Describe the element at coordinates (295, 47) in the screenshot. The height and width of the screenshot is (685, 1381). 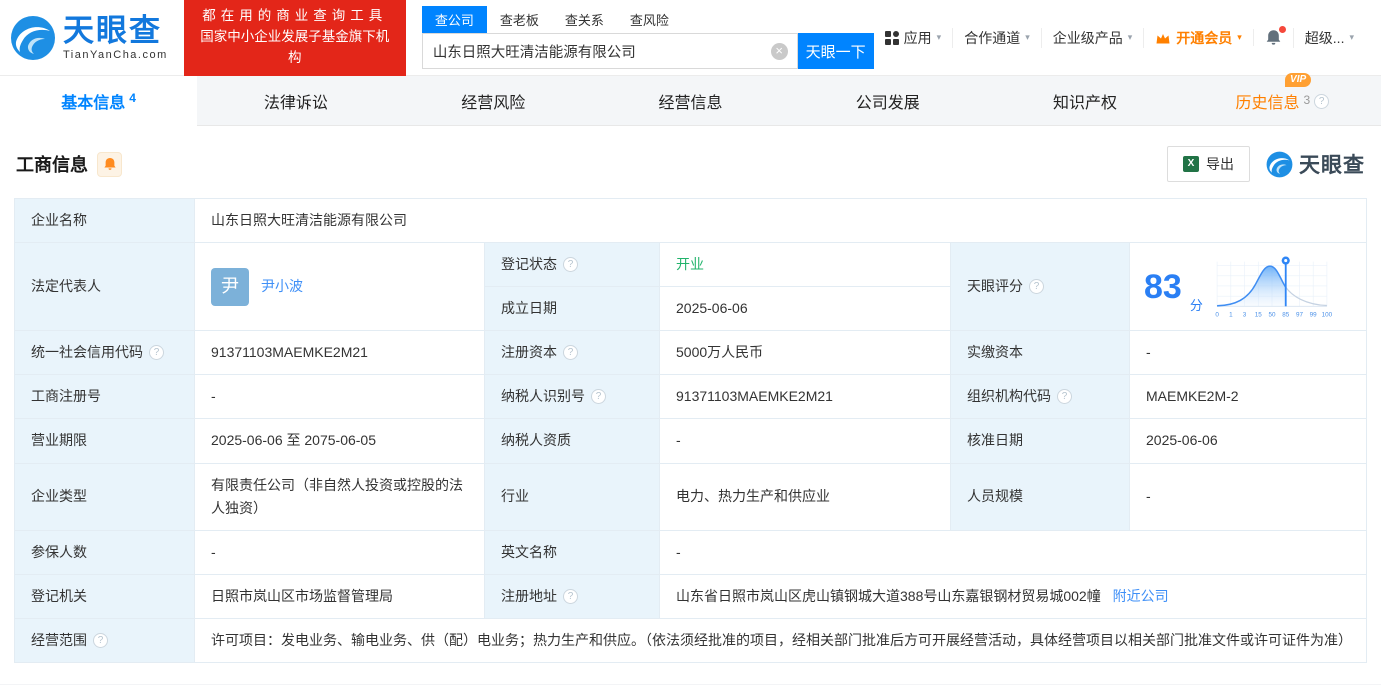
I see `promo-line2: 国家中小企业发展子基金旗下机构` at that location.